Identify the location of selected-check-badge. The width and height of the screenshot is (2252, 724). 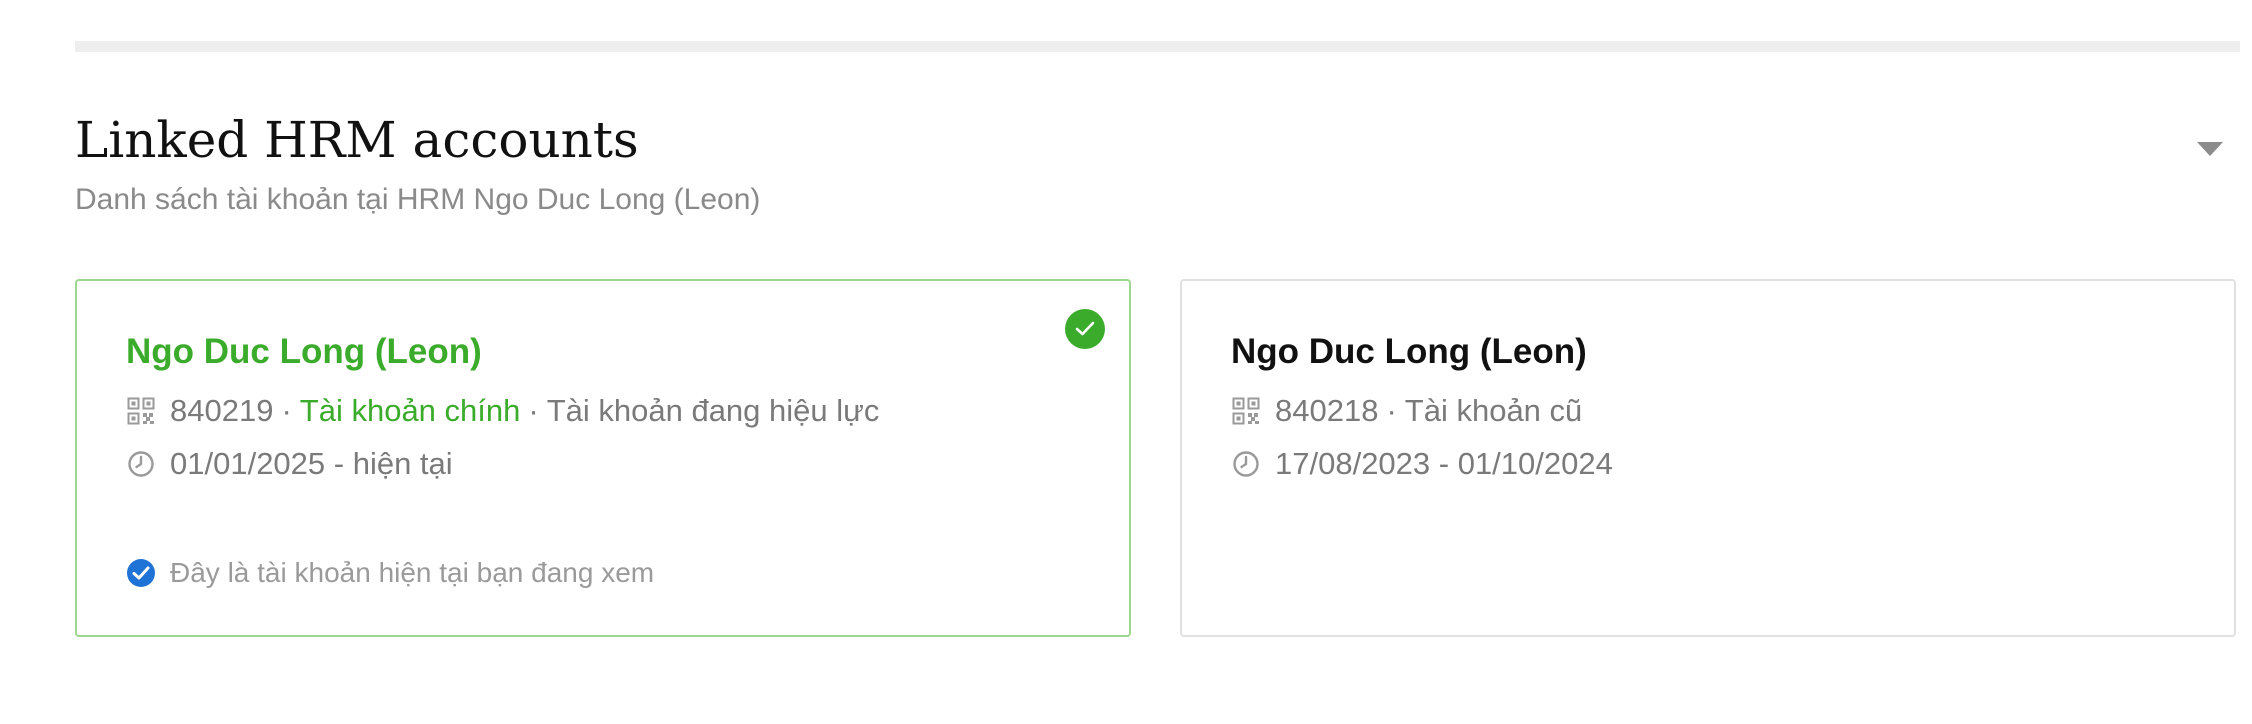
(1085, 329).